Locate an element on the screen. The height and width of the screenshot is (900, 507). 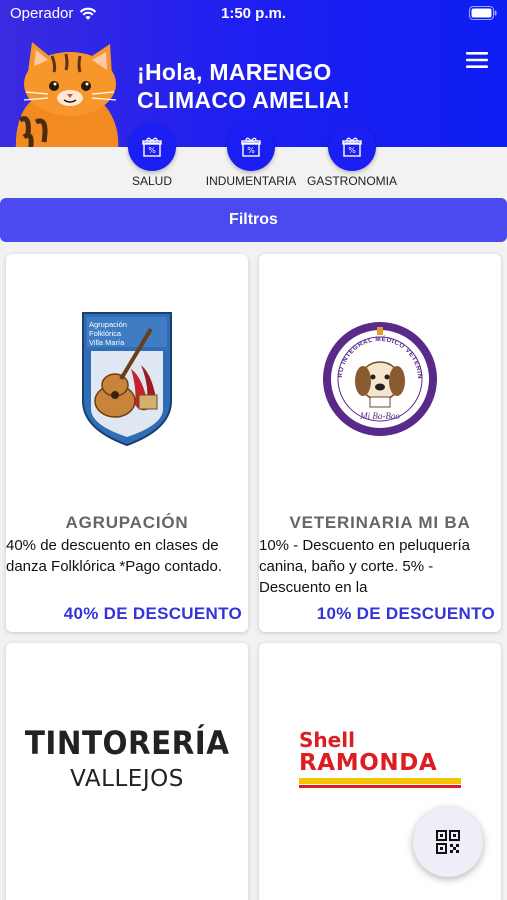
qr-code-icon is located at coordinates (448, 842).